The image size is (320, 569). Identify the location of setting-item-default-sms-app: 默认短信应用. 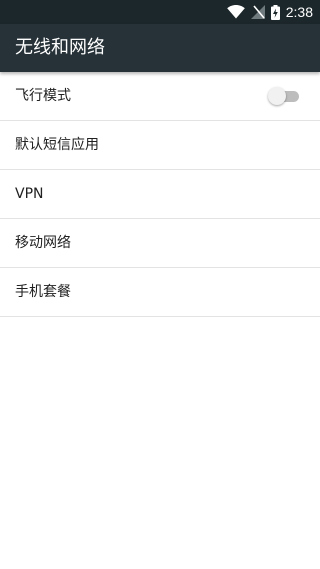
(160, 145).